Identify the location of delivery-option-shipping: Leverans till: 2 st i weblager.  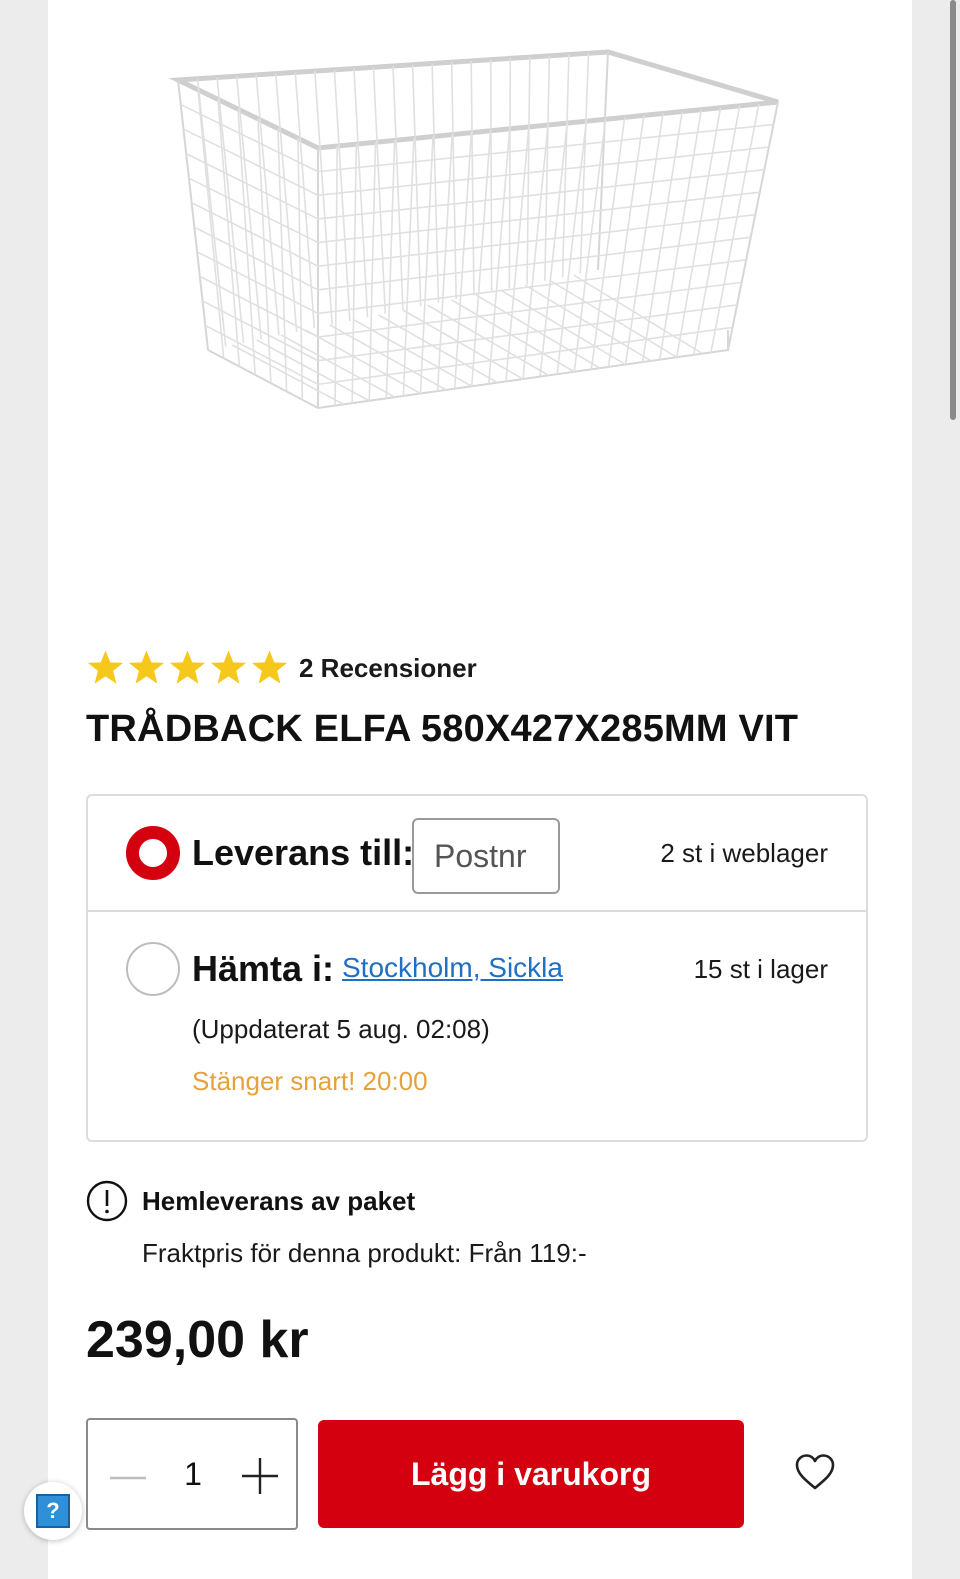
(477, 854).